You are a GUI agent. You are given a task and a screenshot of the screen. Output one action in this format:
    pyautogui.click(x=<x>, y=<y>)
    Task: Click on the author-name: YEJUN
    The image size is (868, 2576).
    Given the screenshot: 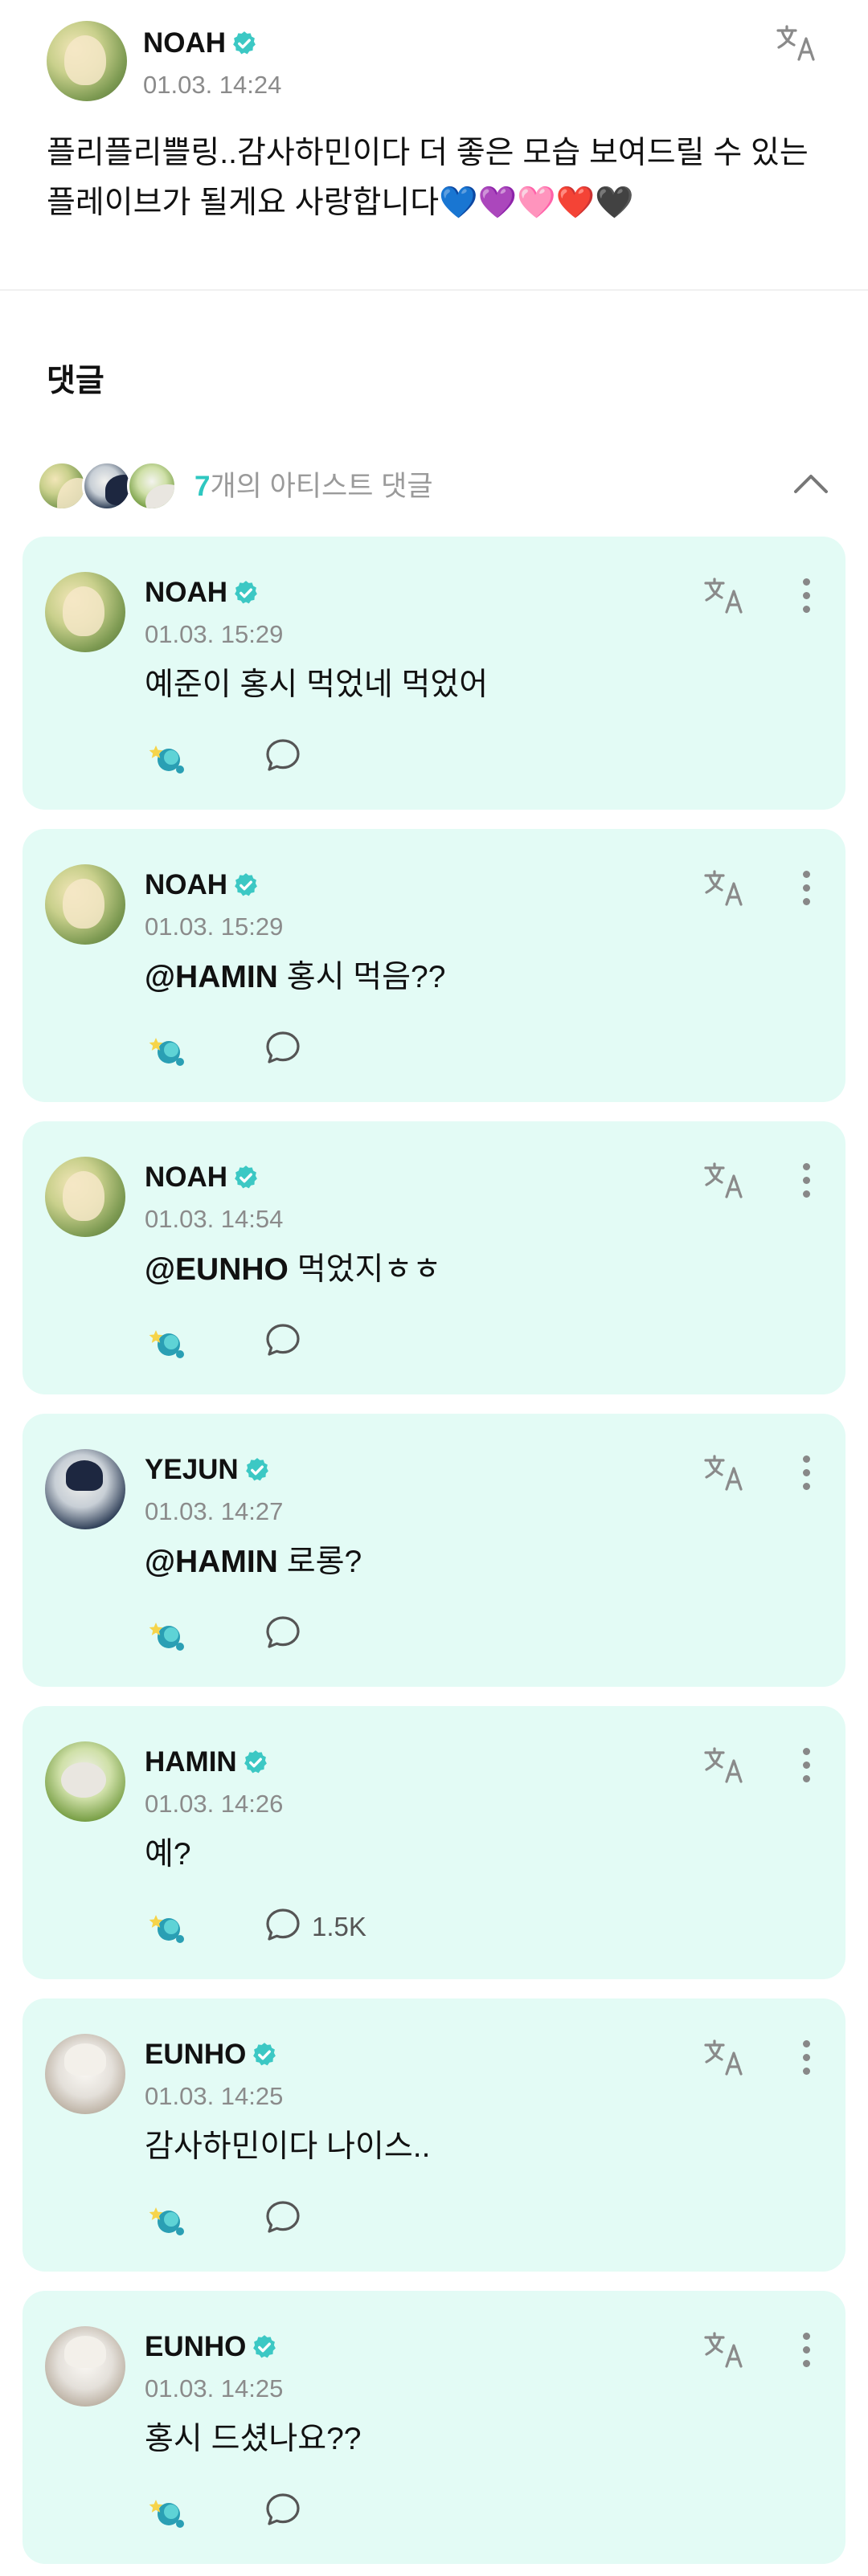 What is the action you would take?
    pyautogui.click(x=192, y=1469)
    